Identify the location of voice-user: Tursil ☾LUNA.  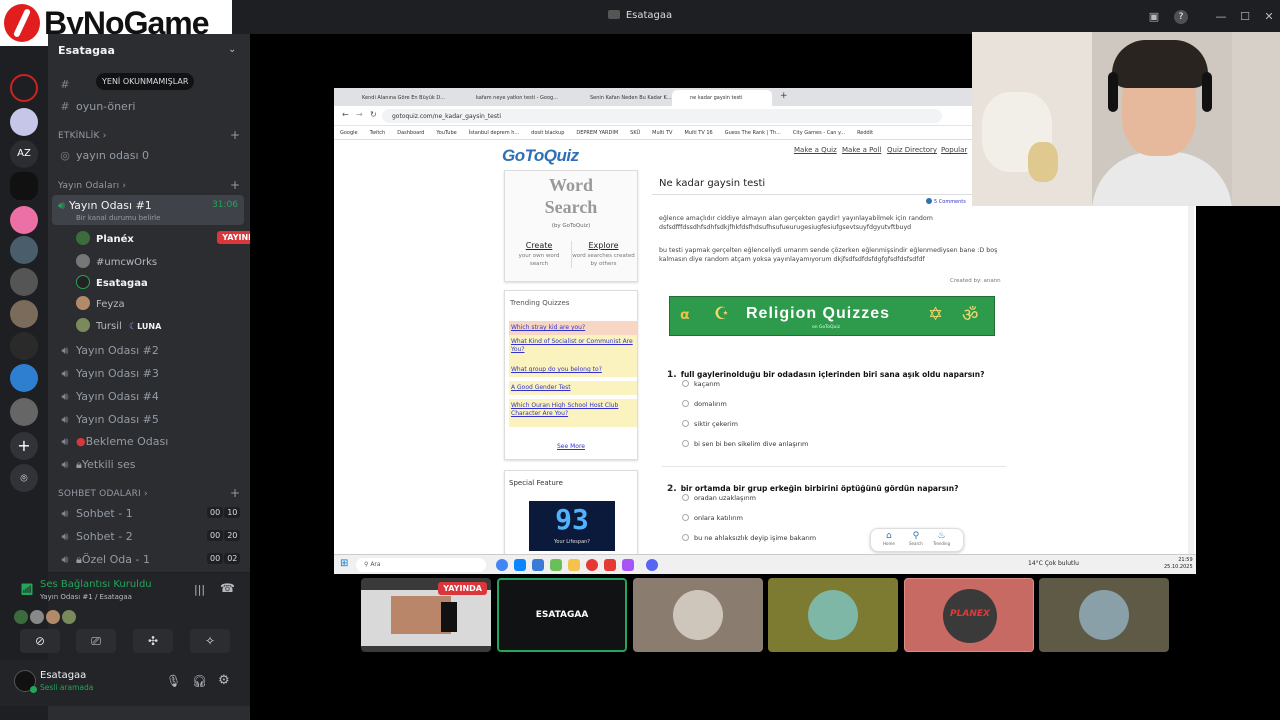
(118, 325).